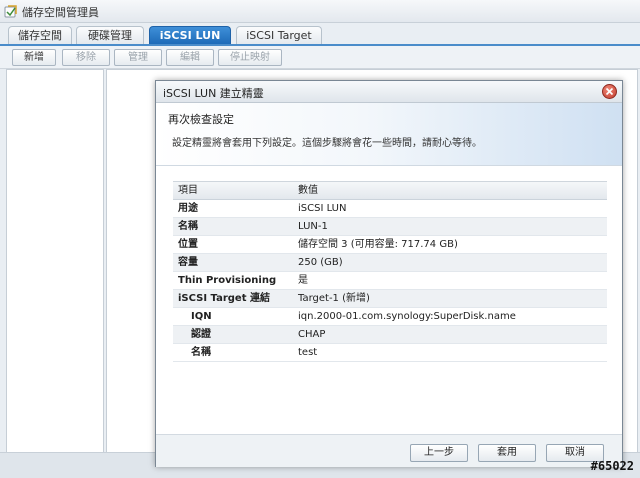  Describe the element at coordinates (507, 453) in the screenshot. I see `apply-button: 套用` at that location.